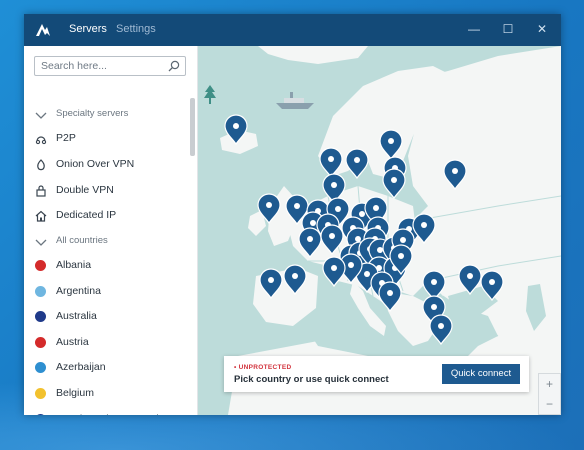  Describe the element at coordinates (508, 29) in the screenshot. I see `maximize-button: ☐` at that location.